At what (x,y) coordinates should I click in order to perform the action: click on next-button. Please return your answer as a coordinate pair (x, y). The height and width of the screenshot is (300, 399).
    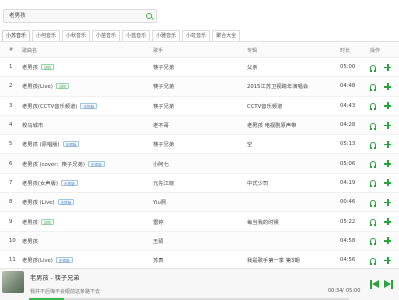
    Looking at the image, I should click on (390, 284).